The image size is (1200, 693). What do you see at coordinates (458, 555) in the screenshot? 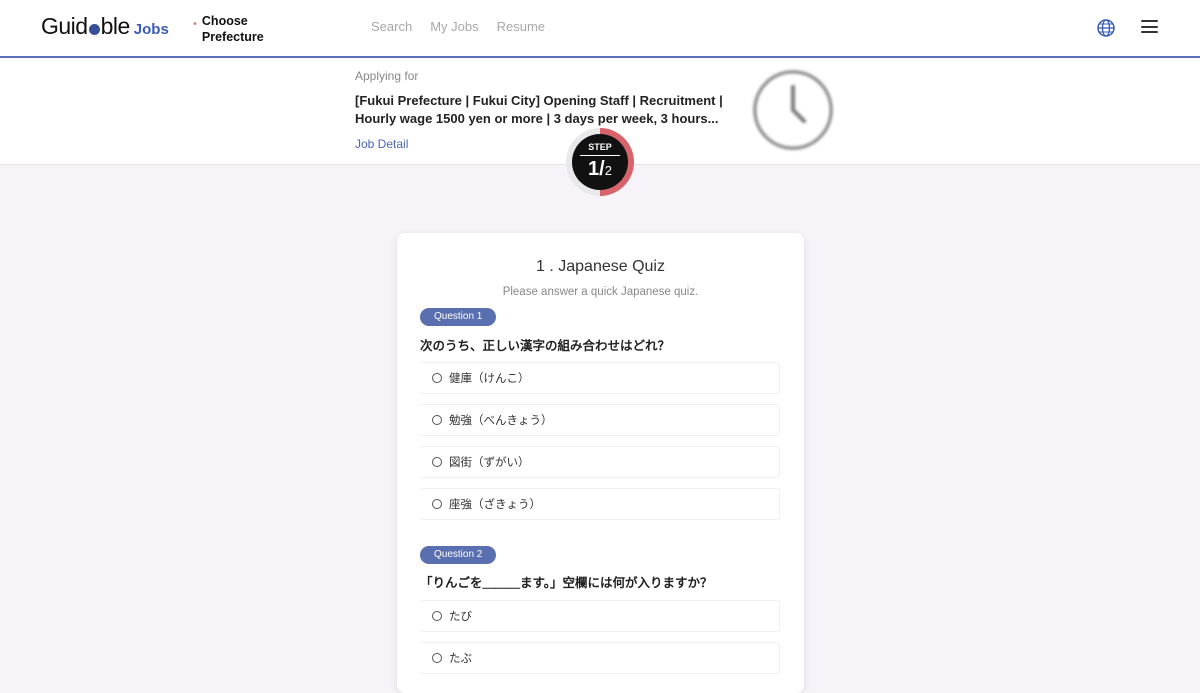
I see `question-2-badge: Question 2` at bounding box center [458, 555].